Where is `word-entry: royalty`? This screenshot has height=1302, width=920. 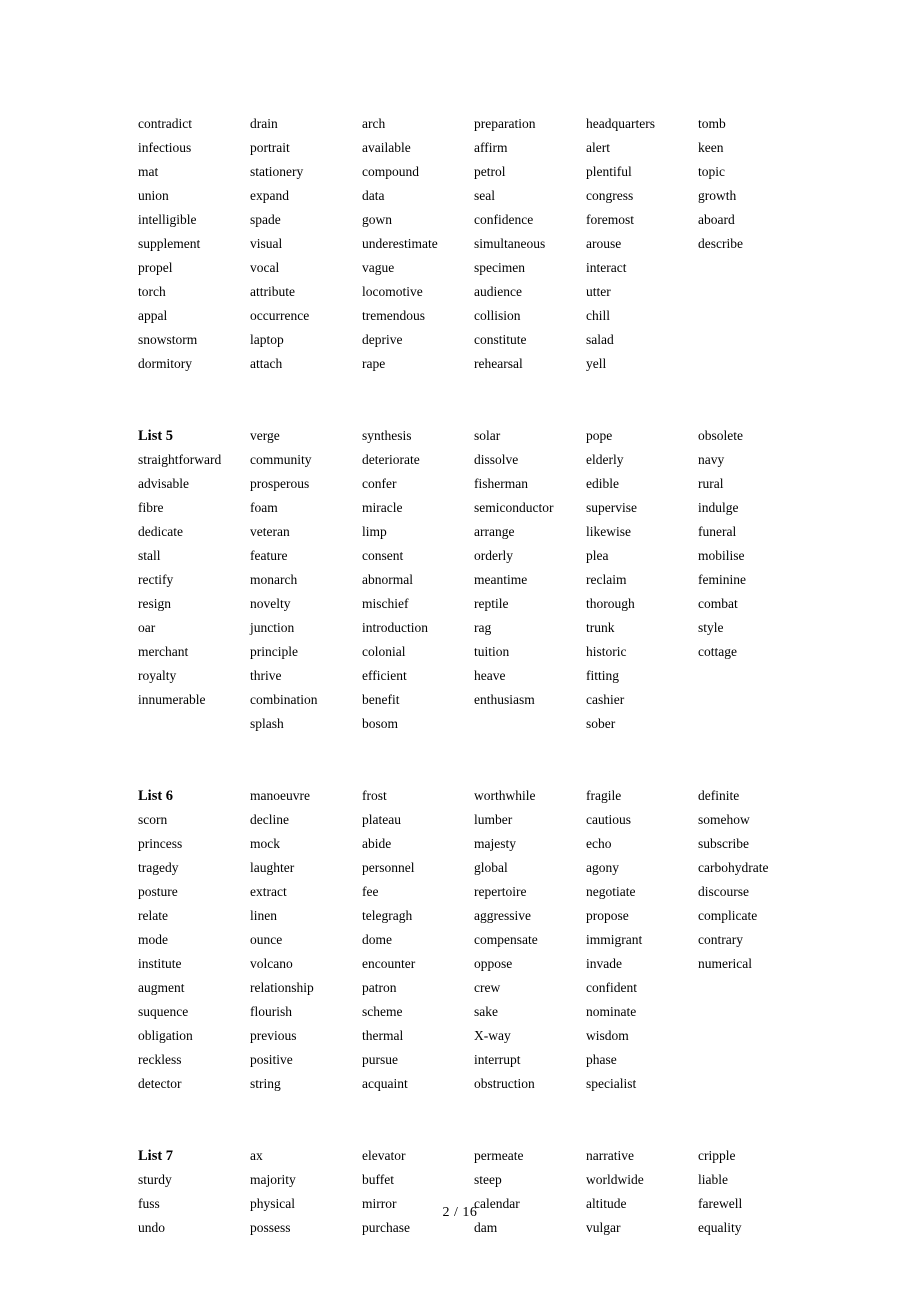
word-entry: royalty is located at coordinates (157, 675).